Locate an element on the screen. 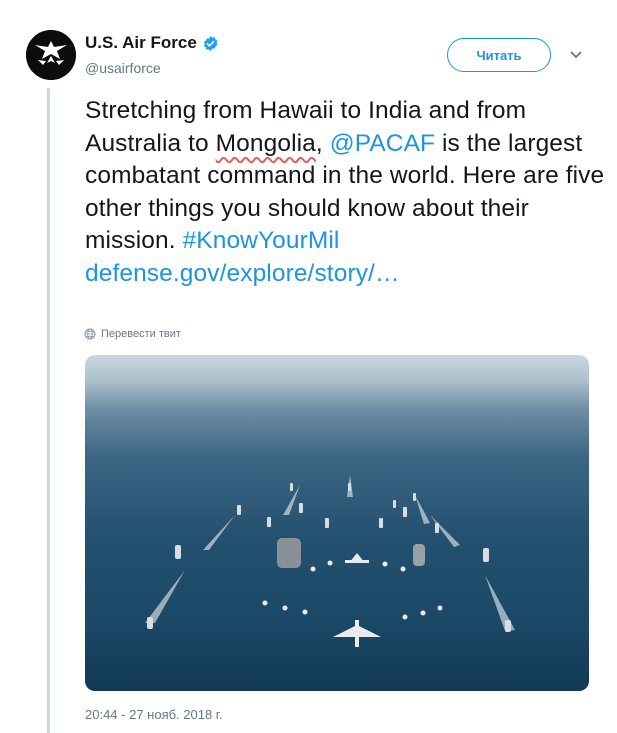  translate-label: Перевести твит is located at coordinates (141, 334).